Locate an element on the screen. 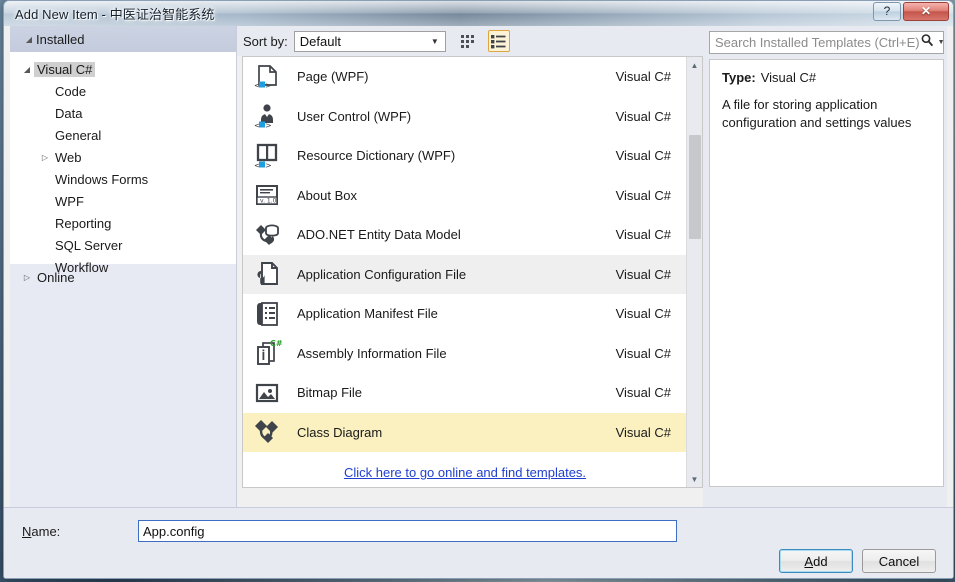 The width and height of the screenshot is (955, 582). user-control-wpf-icon: < > is located at coordinates (267, 116).